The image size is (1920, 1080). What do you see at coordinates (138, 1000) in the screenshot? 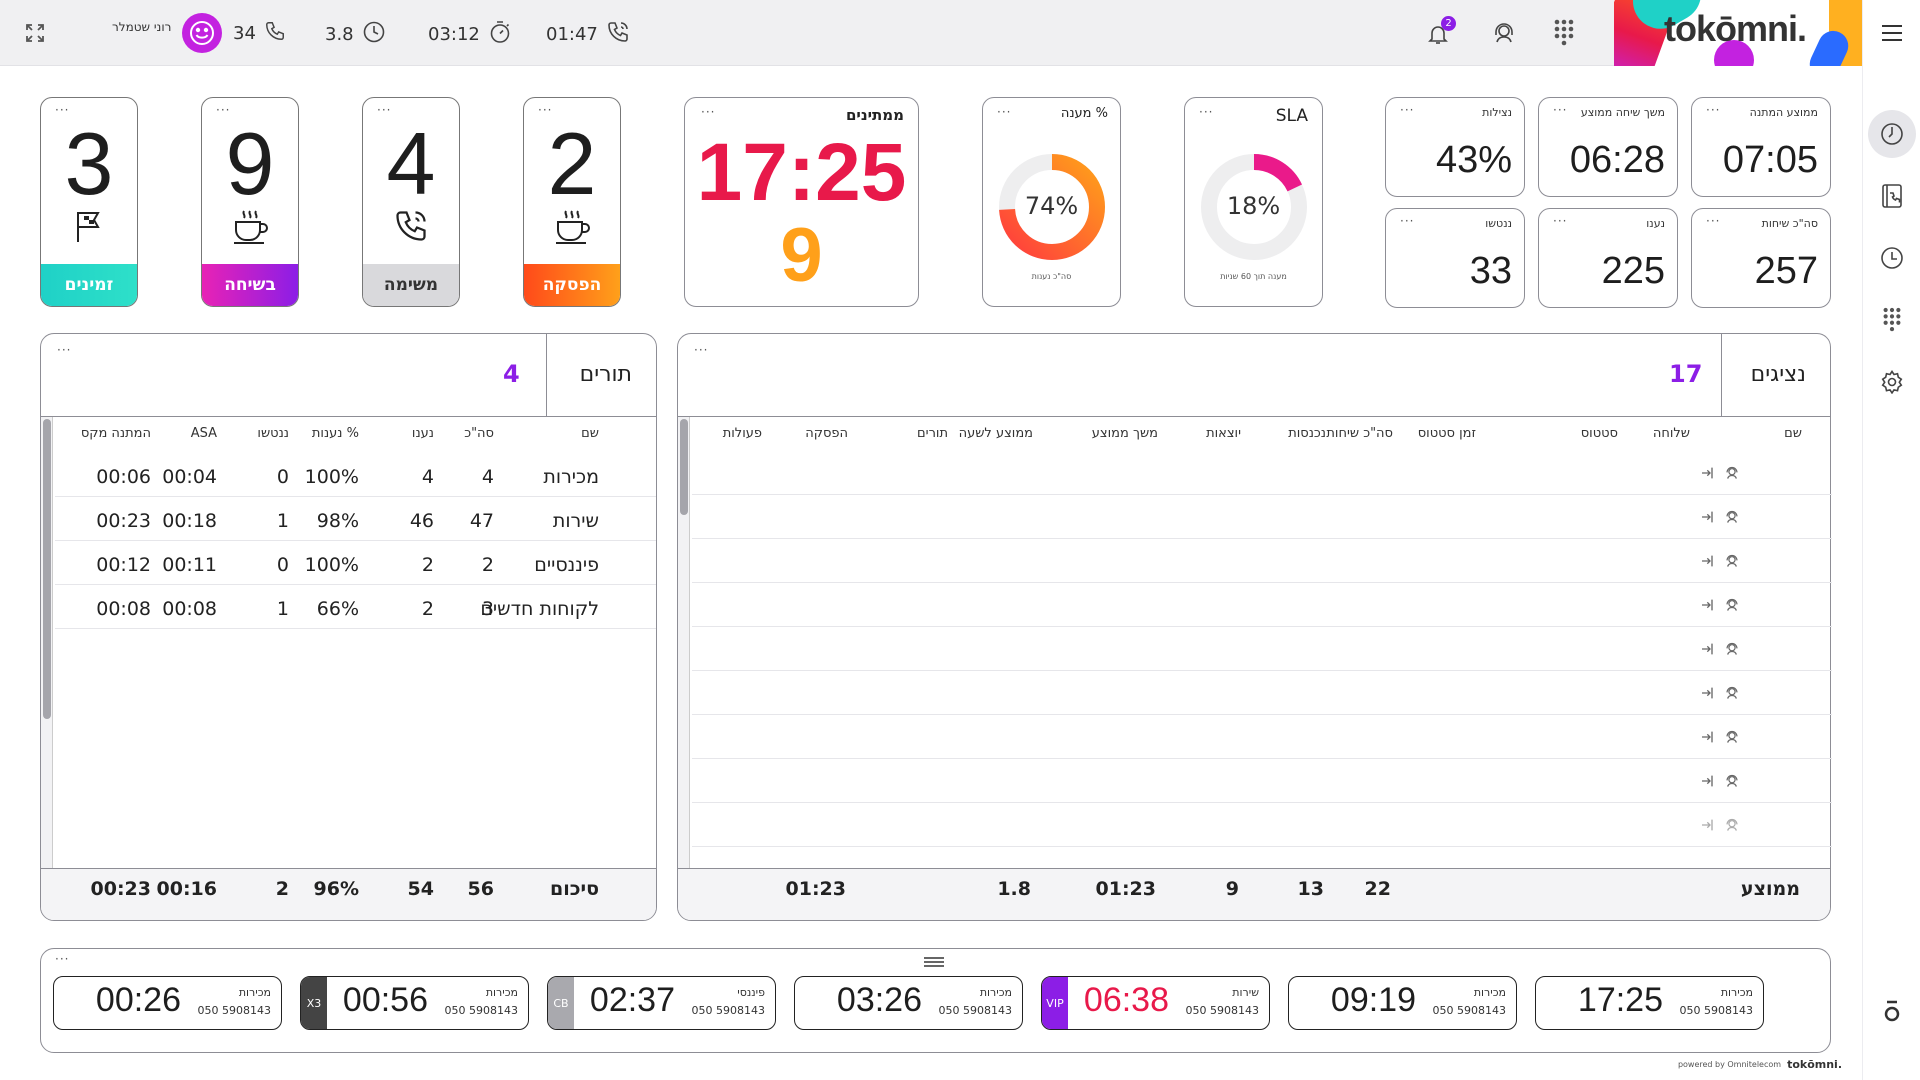
I see `call-wait-time: 00:26` at bounding box center [138, 1000].